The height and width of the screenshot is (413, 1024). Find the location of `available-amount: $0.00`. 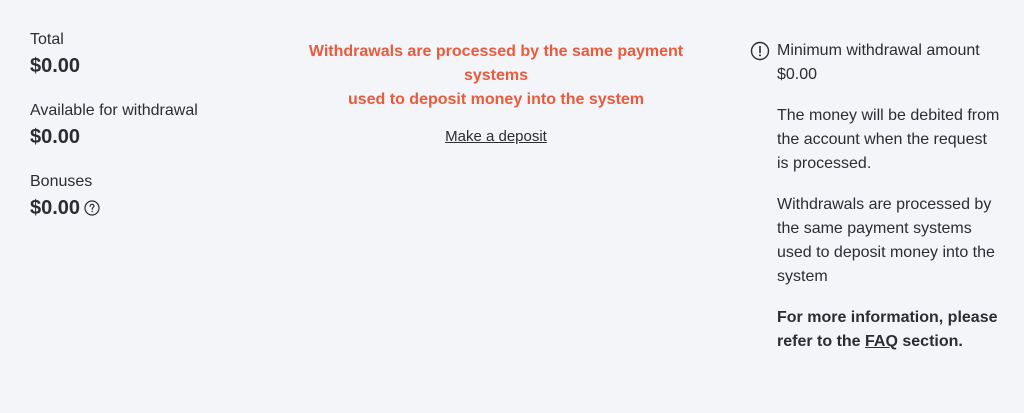

available-amount: $0.00 is located at coordinates (55, 137).